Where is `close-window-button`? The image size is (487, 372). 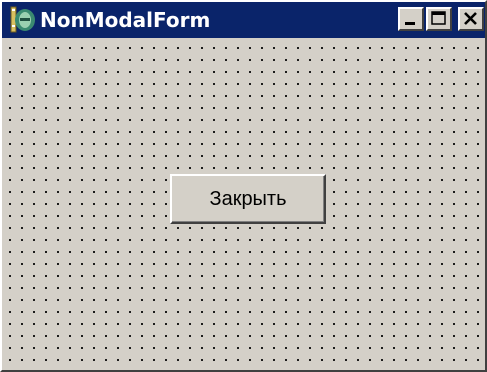
close-window-button is located at coordinates (471, 19).